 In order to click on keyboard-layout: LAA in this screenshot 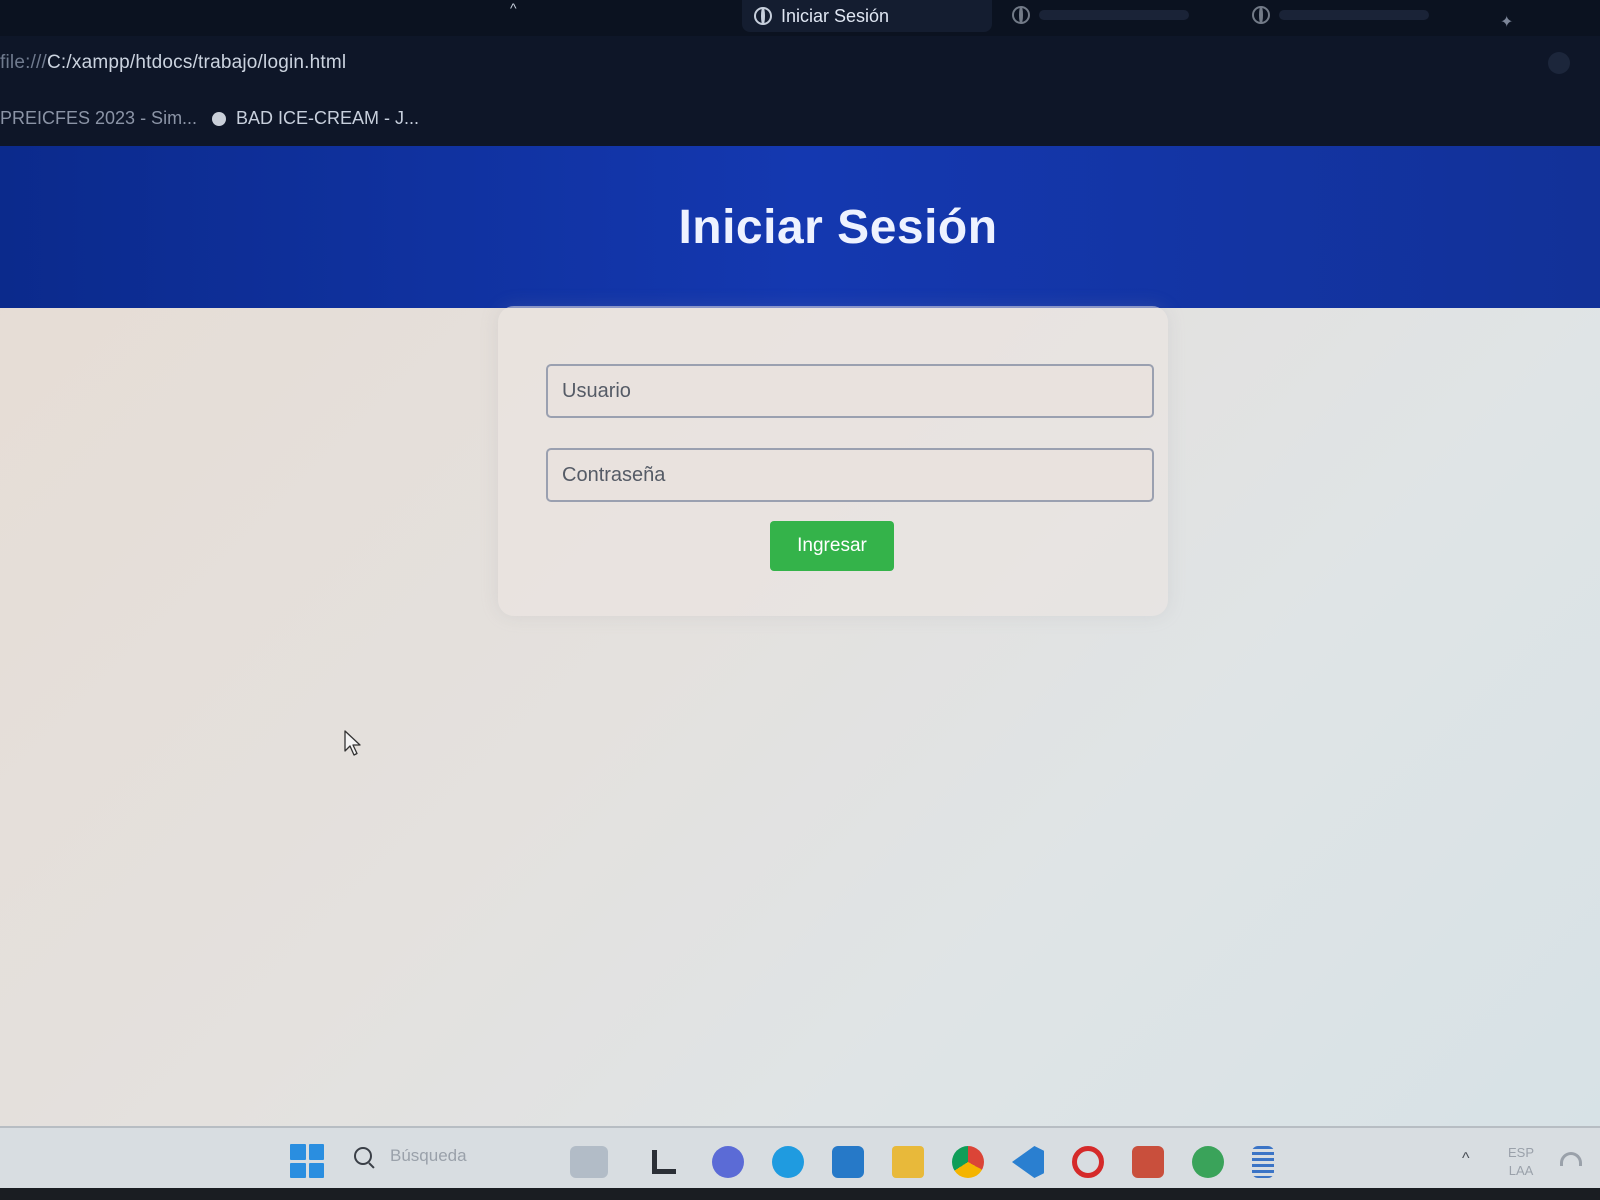, I will do `click(1521, 1170)`.